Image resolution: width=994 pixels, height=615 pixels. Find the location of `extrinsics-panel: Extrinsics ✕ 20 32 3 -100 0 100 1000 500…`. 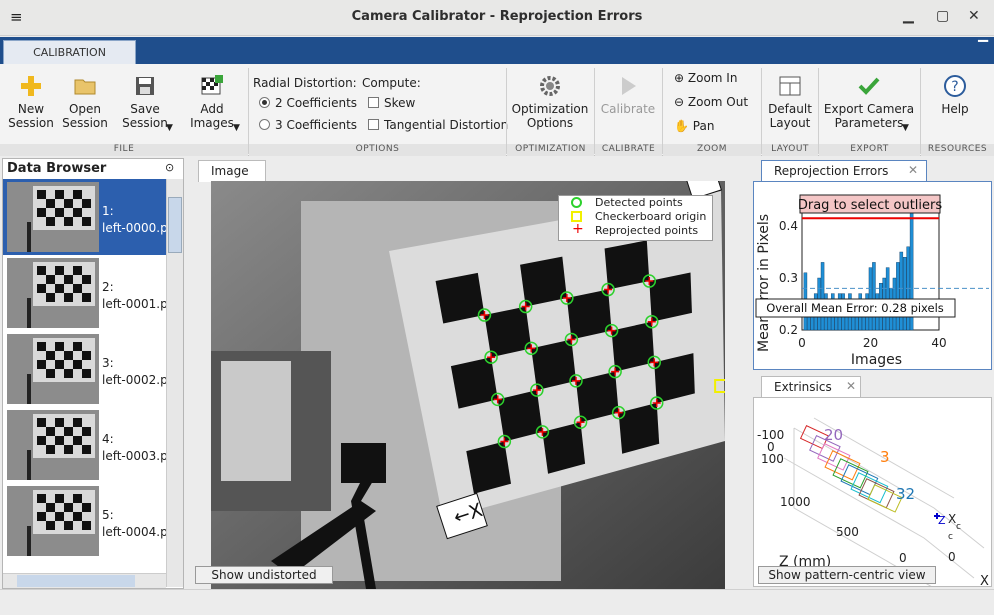

extrinsics-panel: Extrinsics ✕ 20 32 3 -100 0 100 1000 500… is located at coordinates (872, 481).